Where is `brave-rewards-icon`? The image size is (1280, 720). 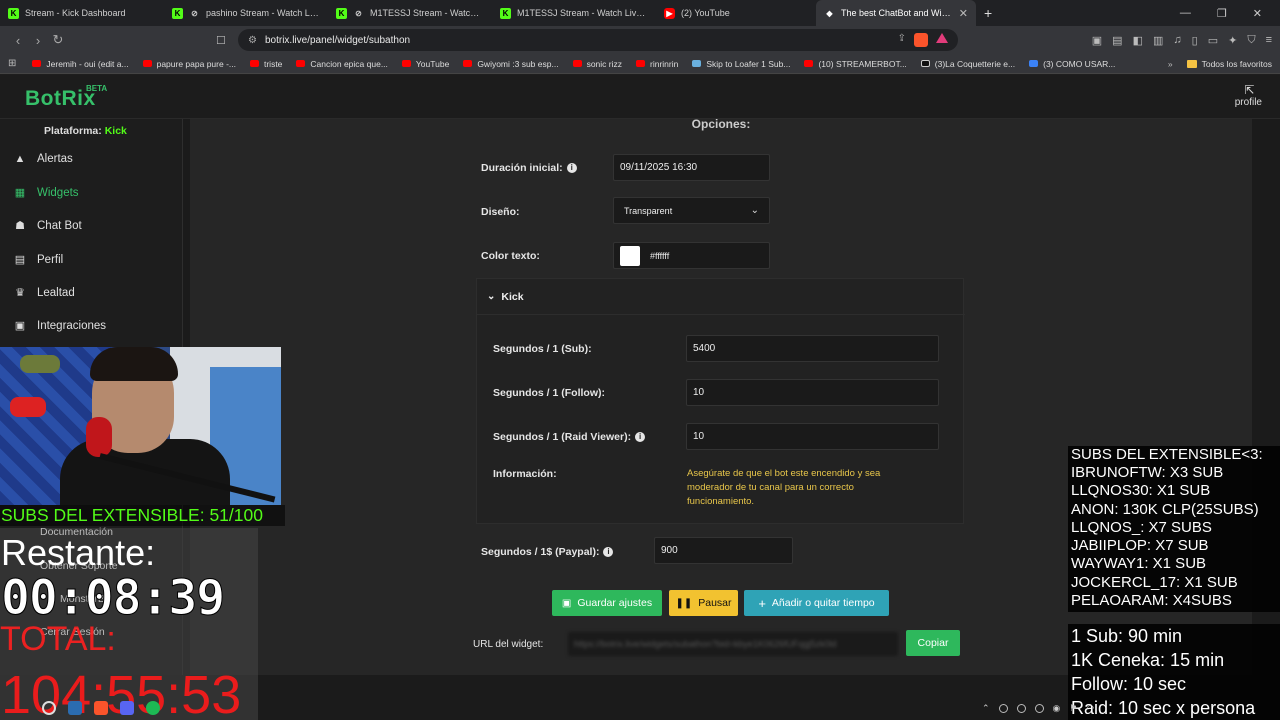
brave-rewards-icon is located at coordinates (942, 38).